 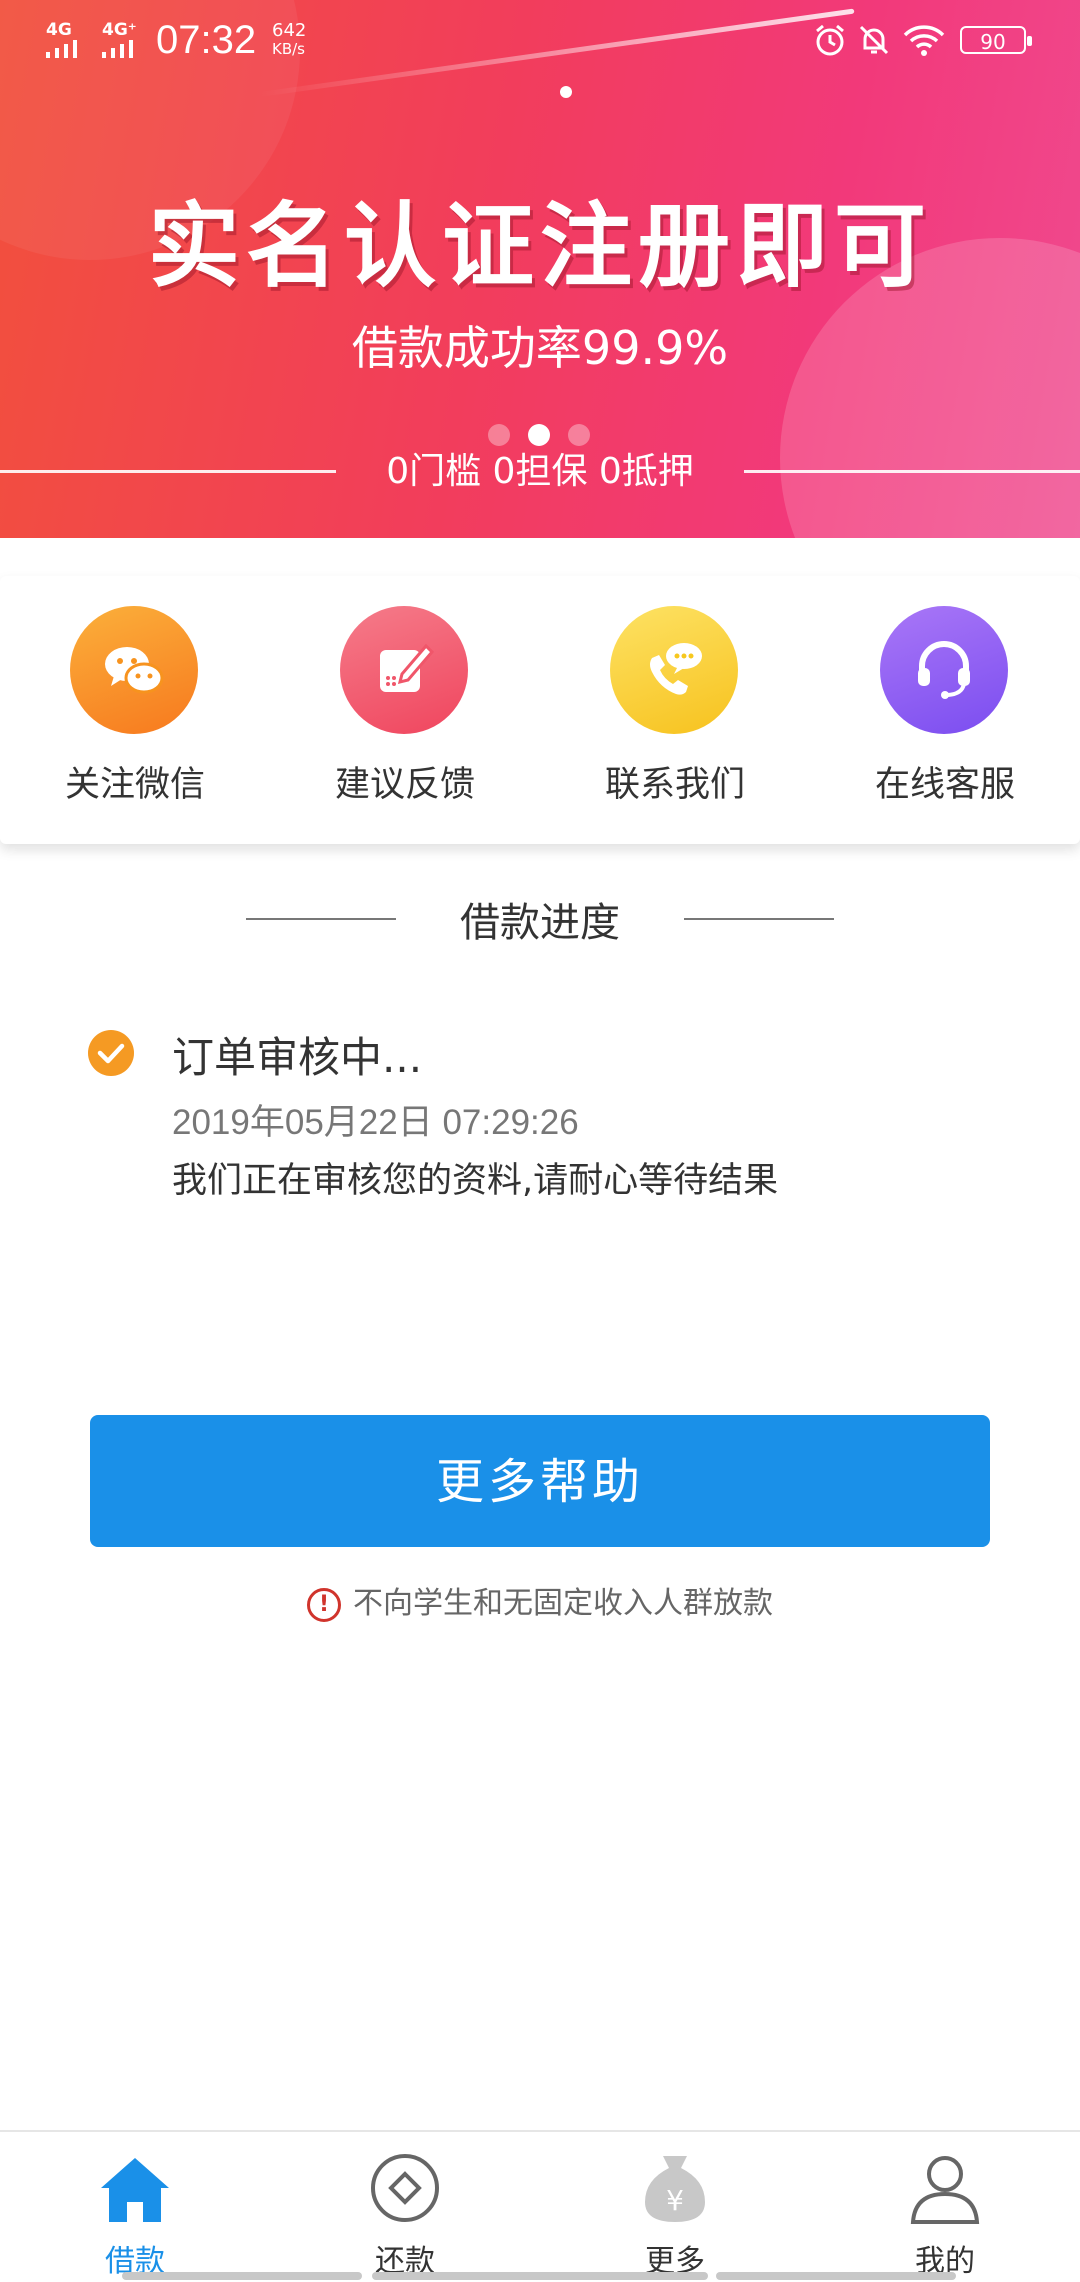 What do you see at coordinates (540, 471) in the screenshot?
I see `banner-tags: 0门槛 0担保 0抵押` at bounding box center [540, 471].